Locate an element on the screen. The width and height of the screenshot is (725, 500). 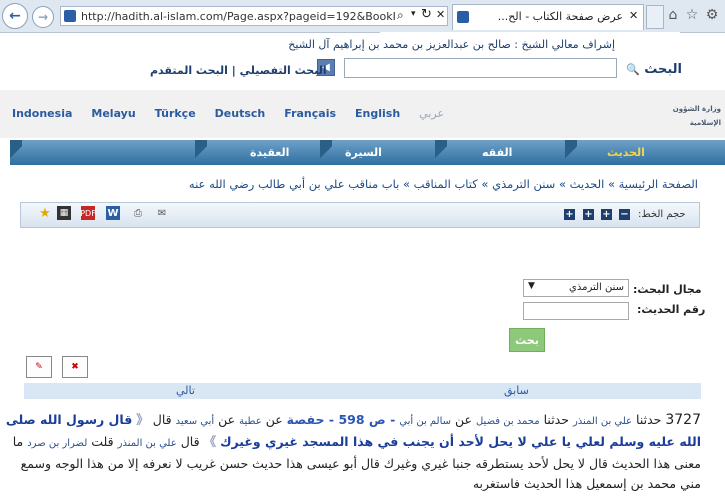
page-toolbar is located at coordinates (360, 215).